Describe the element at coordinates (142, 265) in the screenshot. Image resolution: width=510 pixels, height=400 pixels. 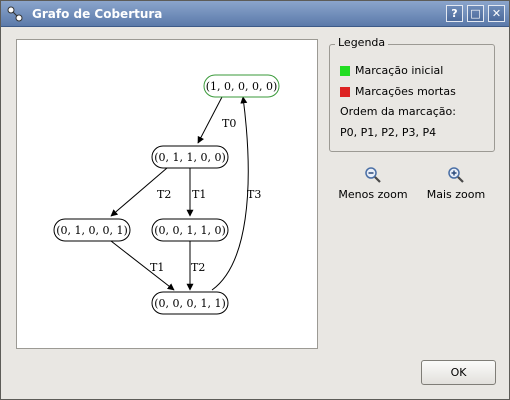
I see `edge-t1-lower` at that location.